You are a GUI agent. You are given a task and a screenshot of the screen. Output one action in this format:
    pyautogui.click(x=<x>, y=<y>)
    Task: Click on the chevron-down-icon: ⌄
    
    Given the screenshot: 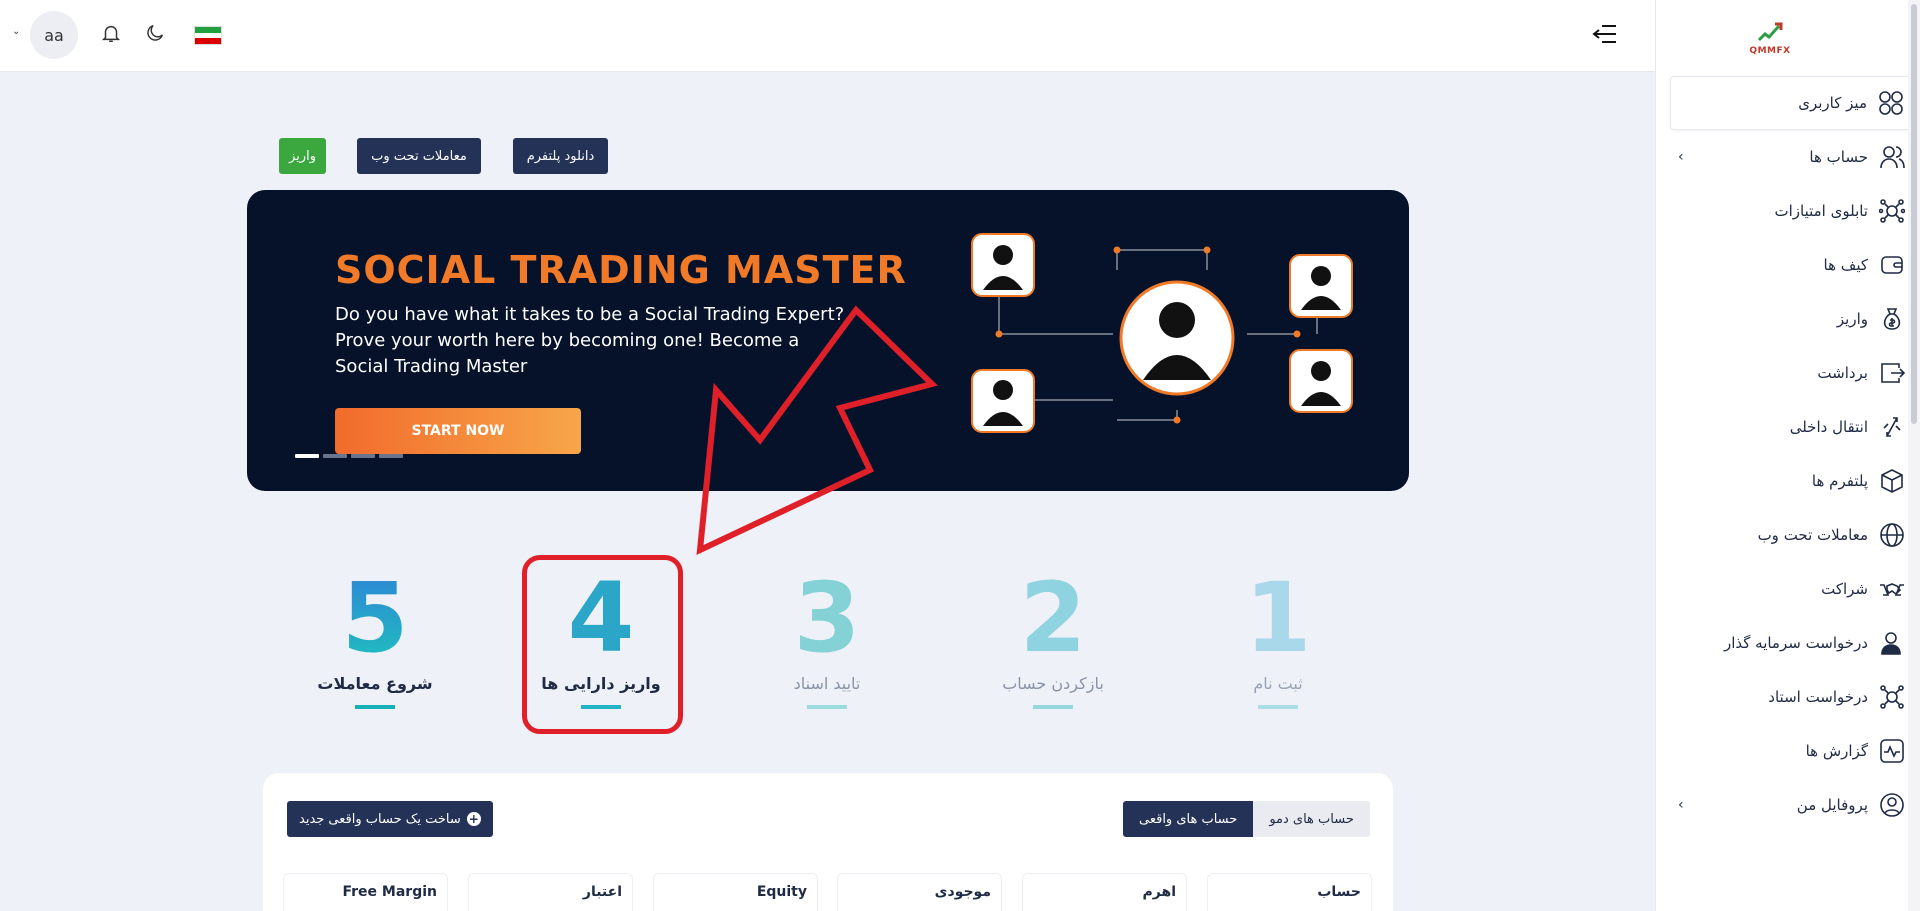 What is the action you would take?
    pyautogui.click(x=16, y=31)
    